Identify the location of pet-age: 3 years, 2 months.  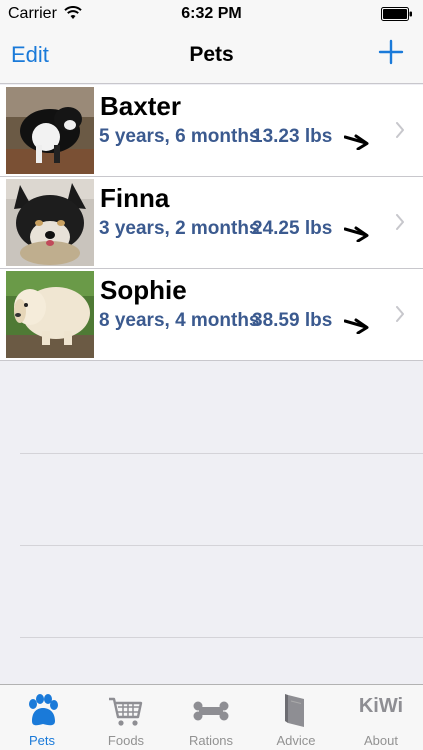
(179, 228).